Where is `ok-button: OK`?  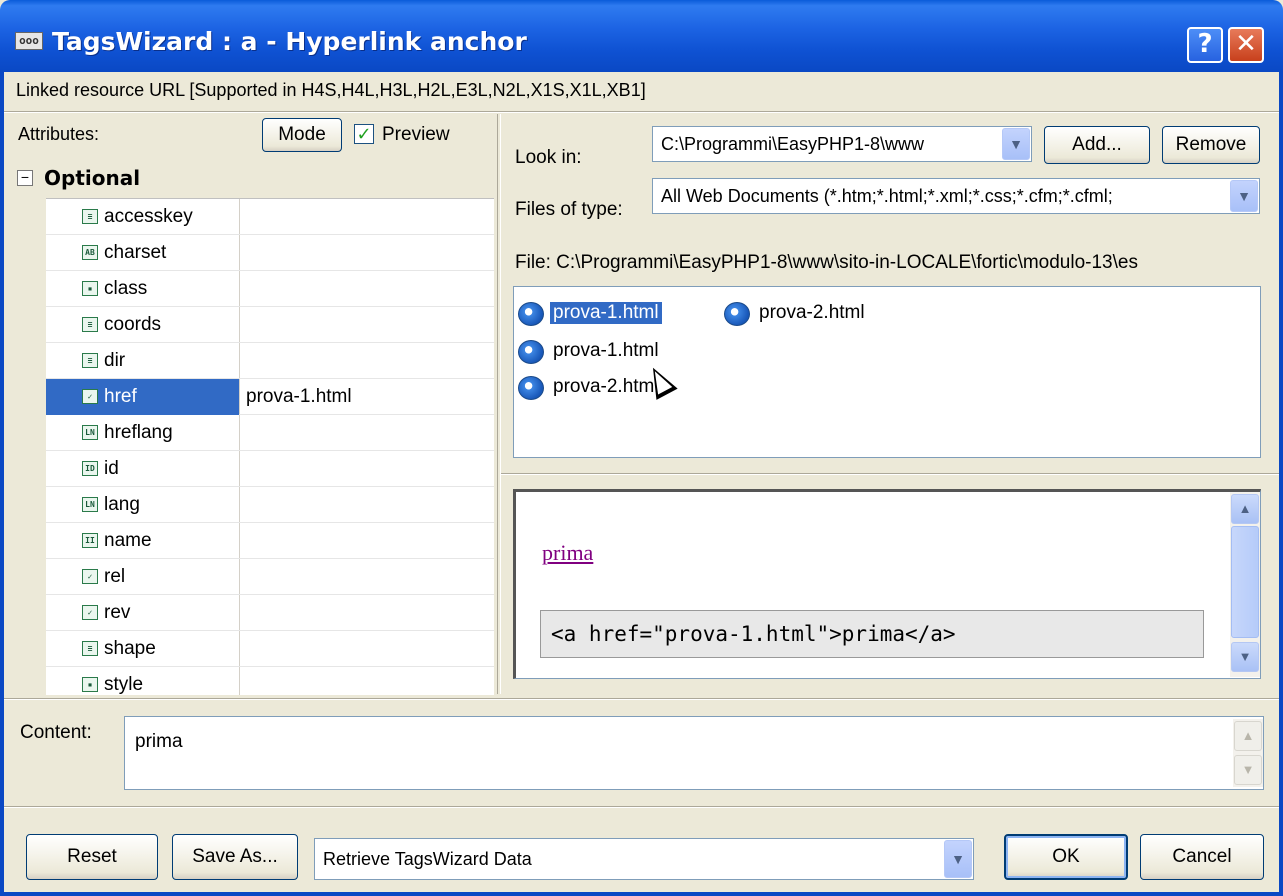
ok-button: OK is located at coordinates (1066, 857).